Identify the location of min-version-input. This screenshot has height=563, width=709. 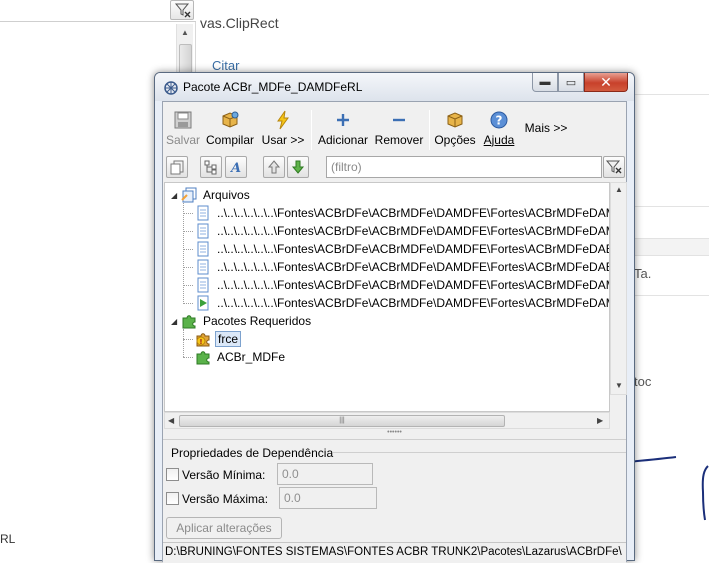
(325, 474).